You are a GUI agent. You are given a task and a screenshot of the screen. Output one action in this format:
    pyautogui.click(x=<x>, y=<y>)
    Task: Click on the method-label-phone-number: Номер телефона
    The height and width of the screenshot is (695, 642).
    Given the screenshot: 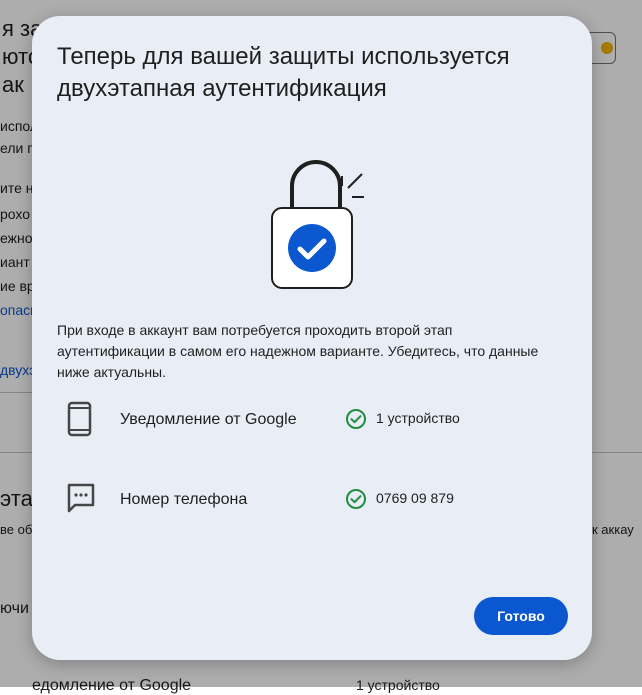 What is the action you would take?
    pyautogui.click(x=184, y=499)
    